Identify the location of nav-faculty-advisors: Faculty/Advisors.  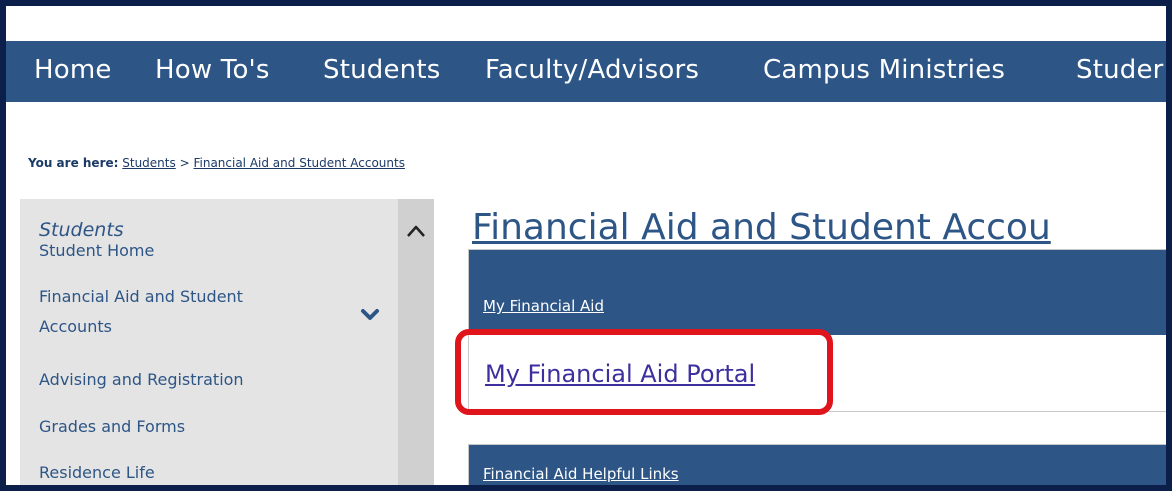
(592, 70).